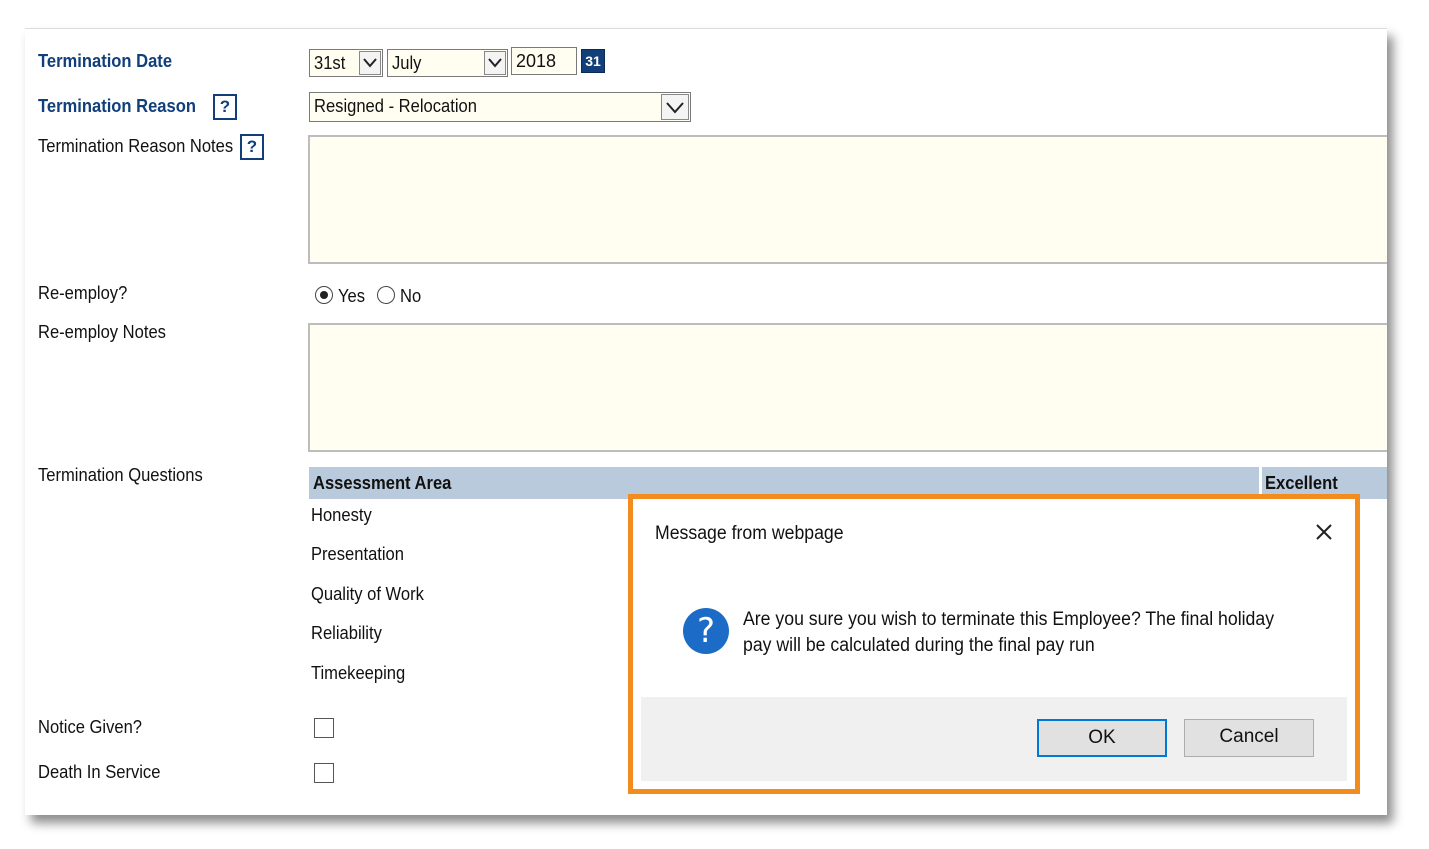 The height and width of the screenshot is (849, 1429). Describe the element at coordinates (358, 673) in the screenshot. I see `table-row: Timekeeping` at that location.